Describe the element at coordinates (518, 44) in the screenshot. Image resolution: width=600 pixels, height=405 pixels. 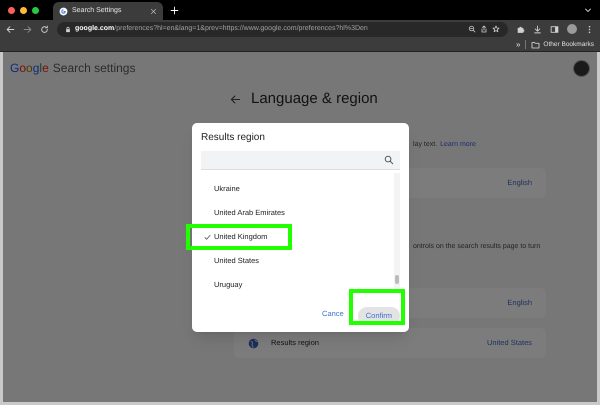
I see `bookmarks-overflow-button: »` at that location.